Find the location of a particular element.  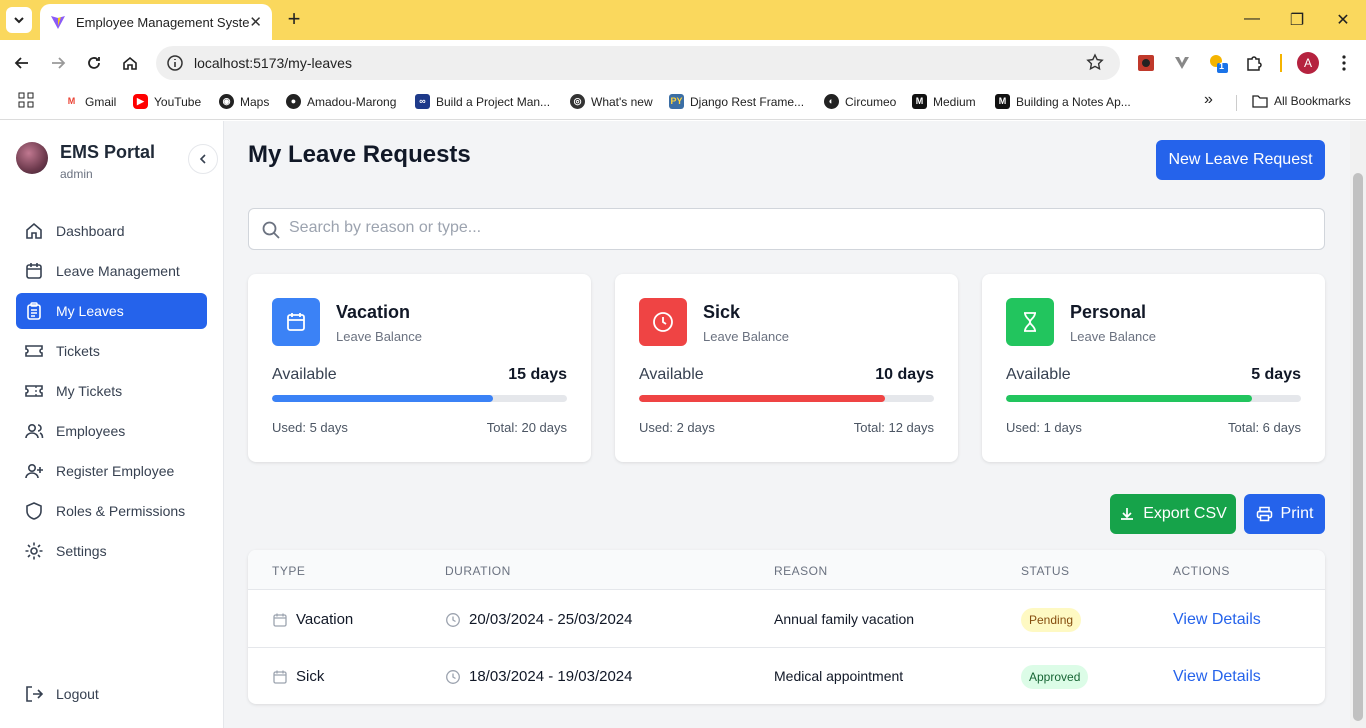

extensions-puzzle-icon is located at coordinates (1254, 63).